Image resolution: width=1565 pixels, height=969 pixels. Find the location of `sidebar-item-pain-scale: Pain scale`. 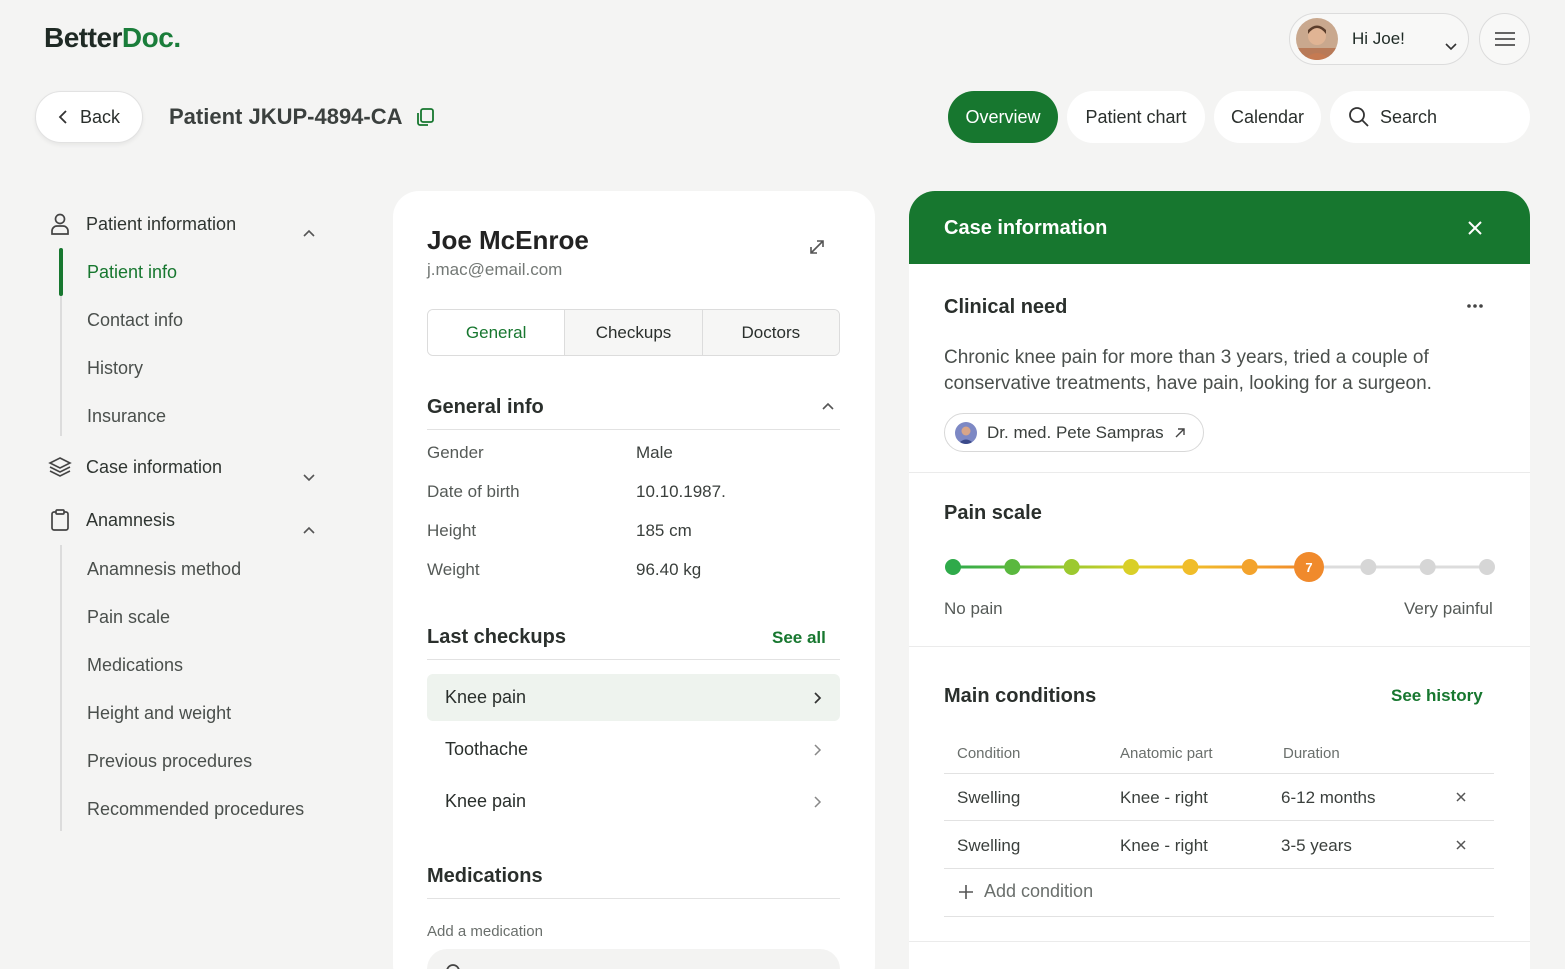

sidebar-item-pain-scale: Pain scale is located at coordinates (128, 617).